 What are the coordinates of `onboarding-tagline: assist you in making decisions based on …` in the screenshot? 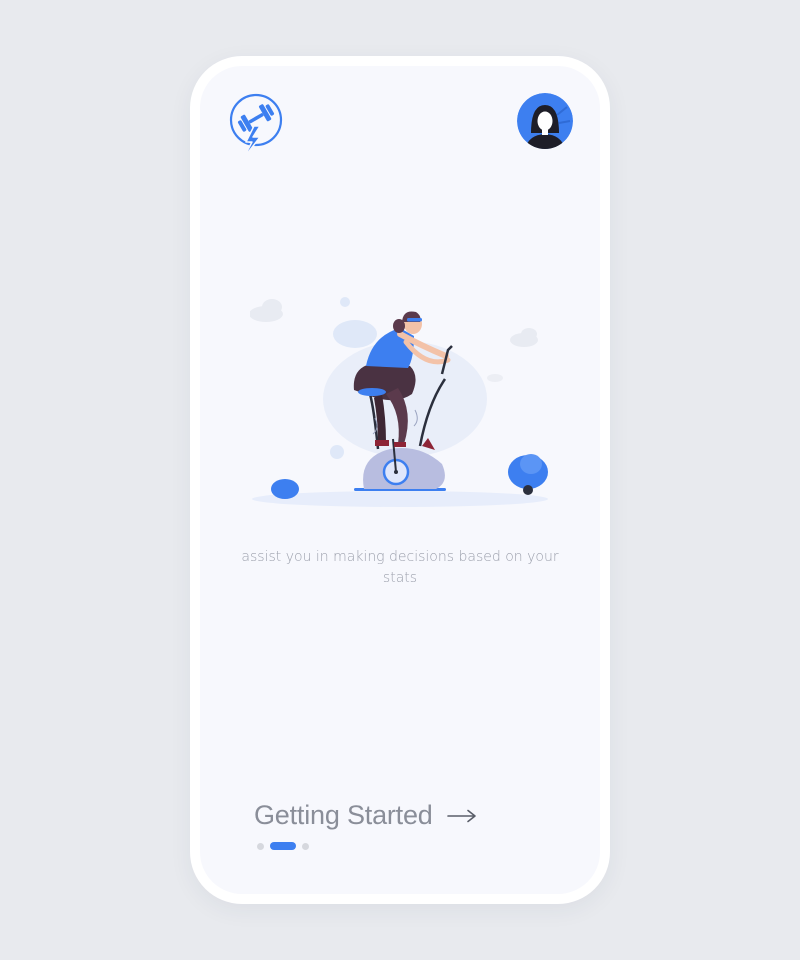 It's located at (400, 567).